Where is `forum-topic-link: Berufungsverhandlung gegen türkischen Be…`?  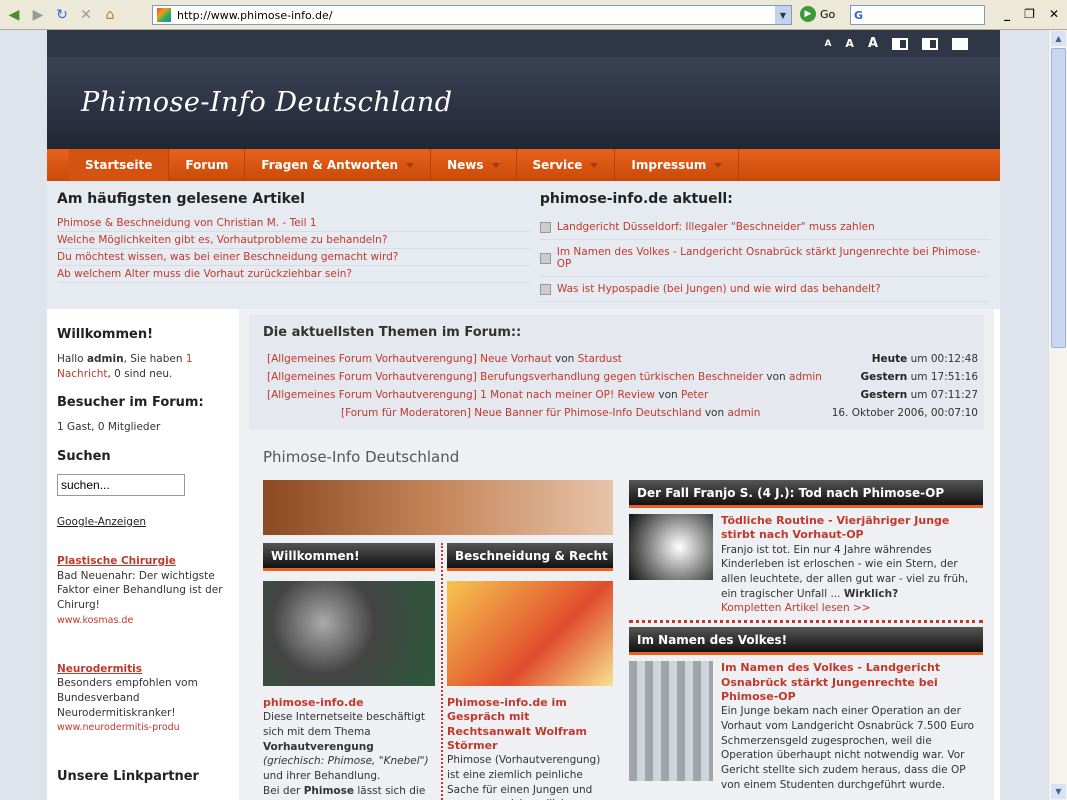 forum-topic-link: Berufungsverhandlung gegen türkischen Be… is located at coordinates (621, 377).